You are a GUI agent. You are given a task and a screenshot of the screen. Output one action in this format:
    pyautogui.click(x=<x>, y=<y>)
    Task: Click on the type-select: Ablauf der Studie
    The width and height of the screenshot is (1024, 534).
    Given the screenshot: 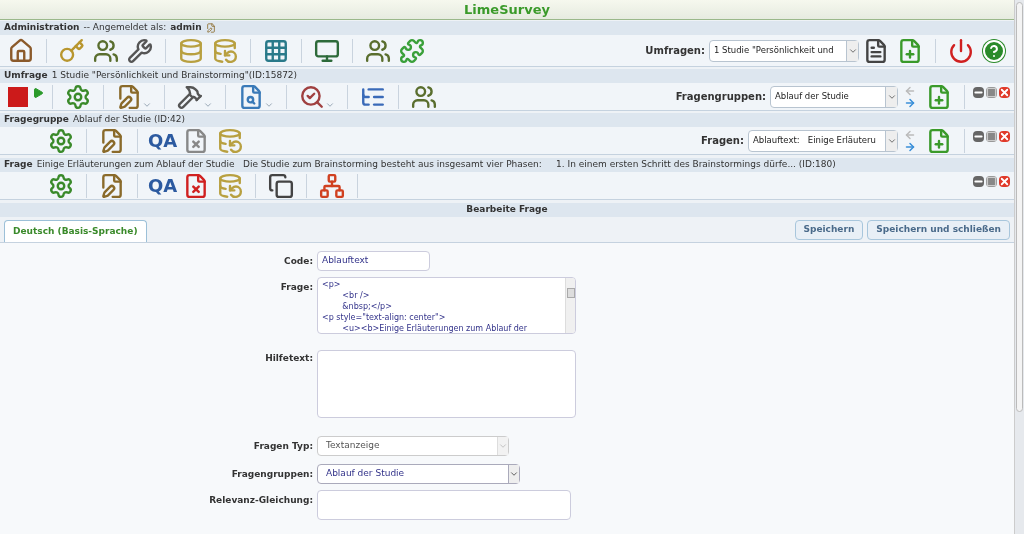 What is the action you would take?
    pyautogui.click(x=418, y=474)
    